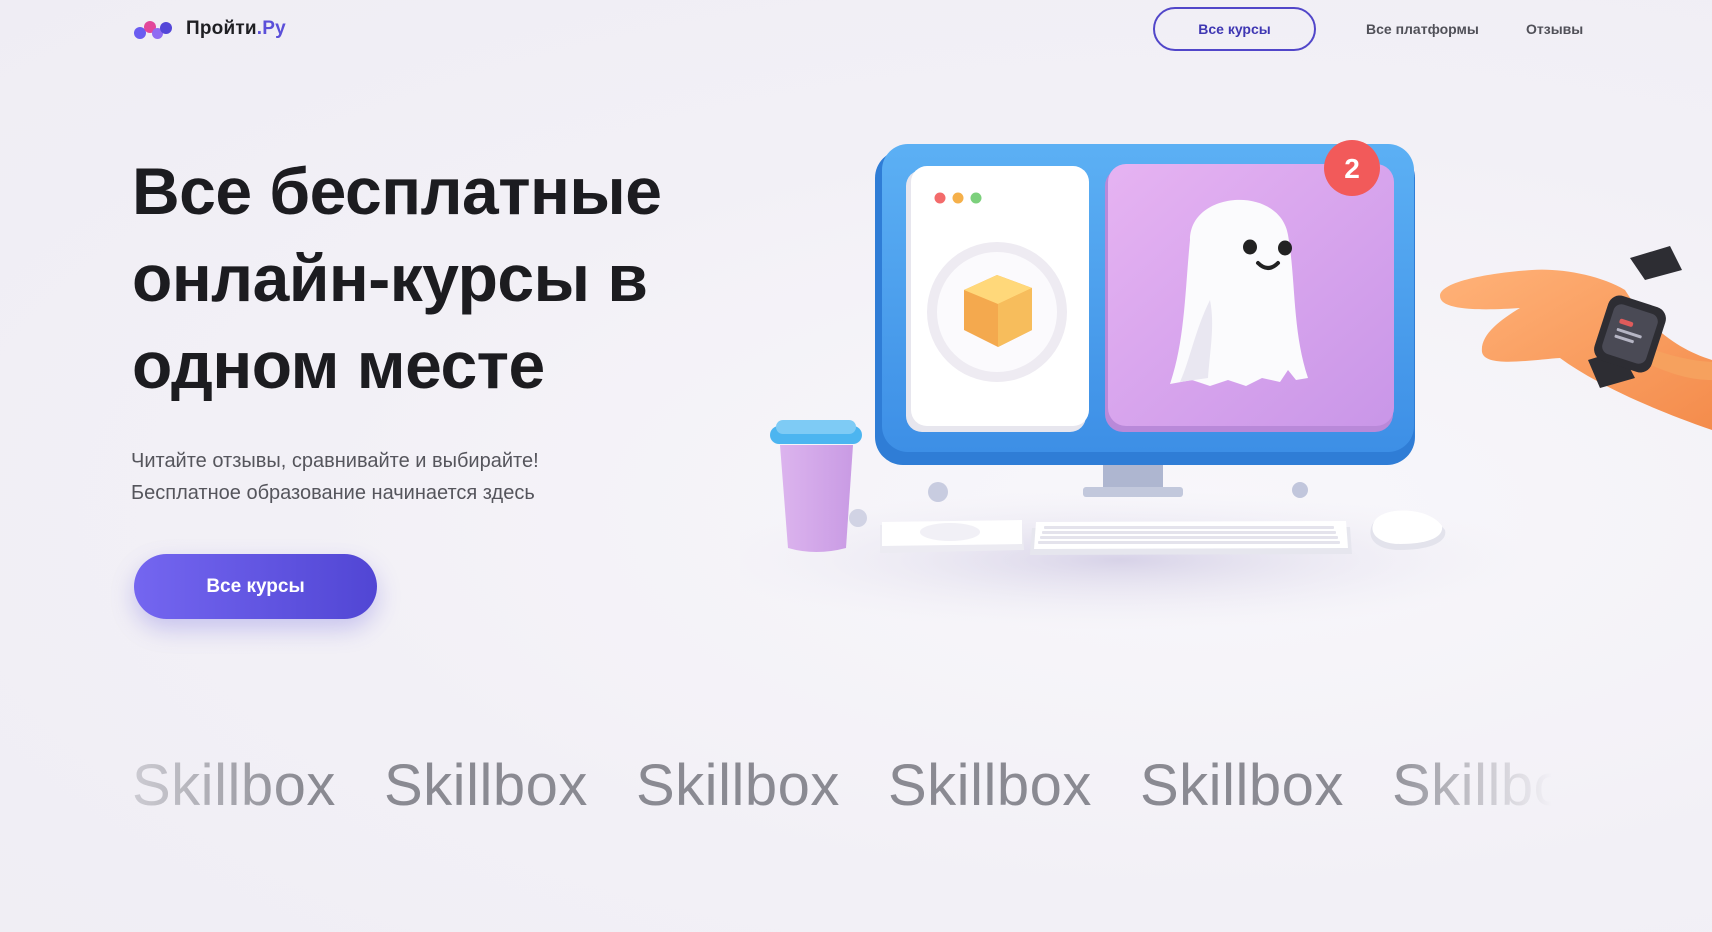  What do you see at coordinates (333, 493) in the screenshot?
I see `hero-subtitle-line: Бесплатное образование начинается здесь` at bounding box center [333, 493].